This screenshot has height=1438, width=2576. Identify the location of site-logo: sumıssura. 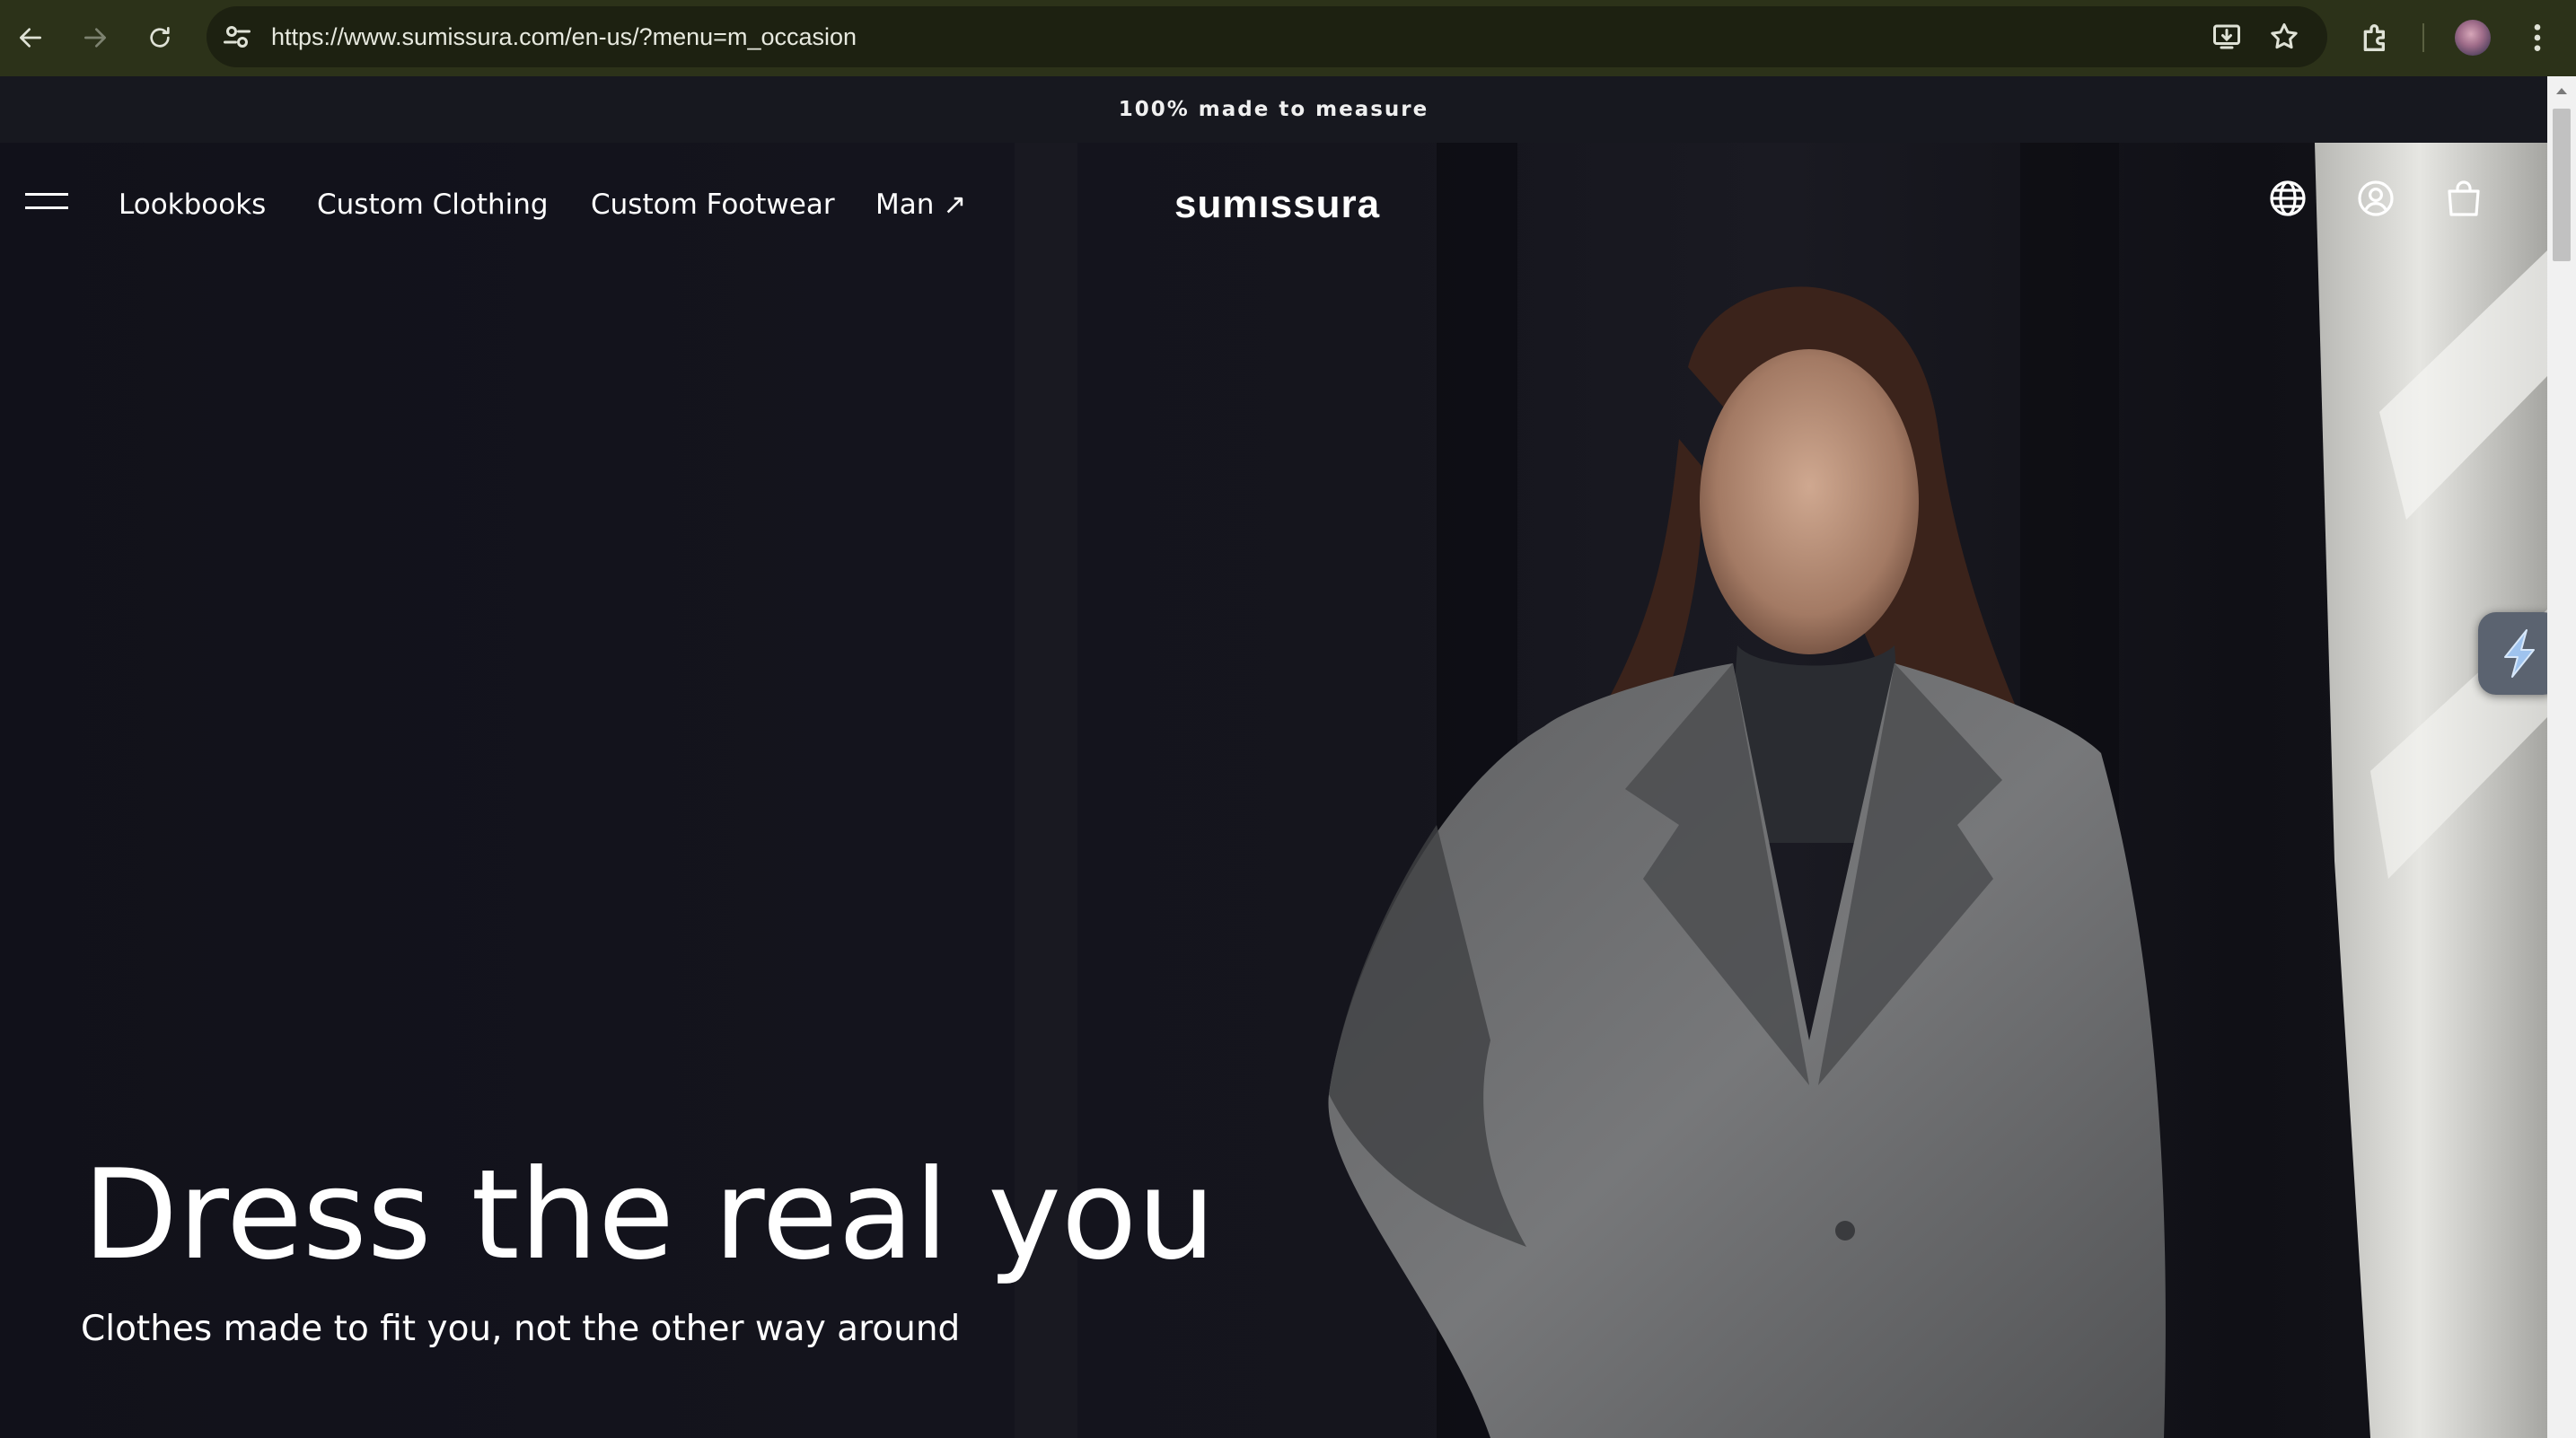
(1277, 204).